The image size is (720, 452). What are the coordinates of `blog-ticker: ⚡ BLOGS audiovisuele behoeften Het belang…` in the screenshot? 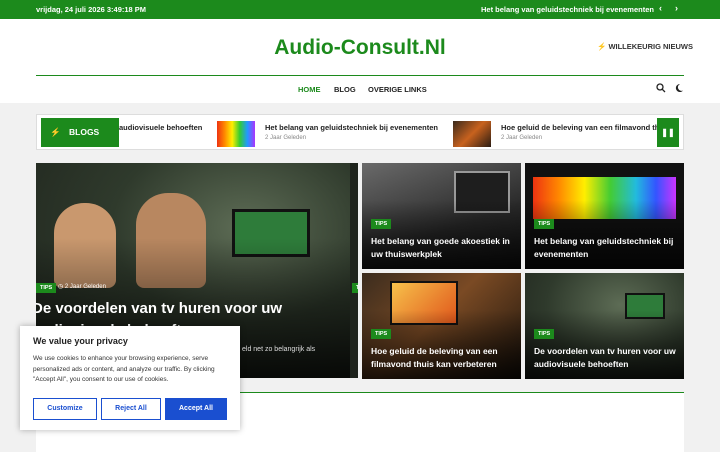 It's located at (360, 132).